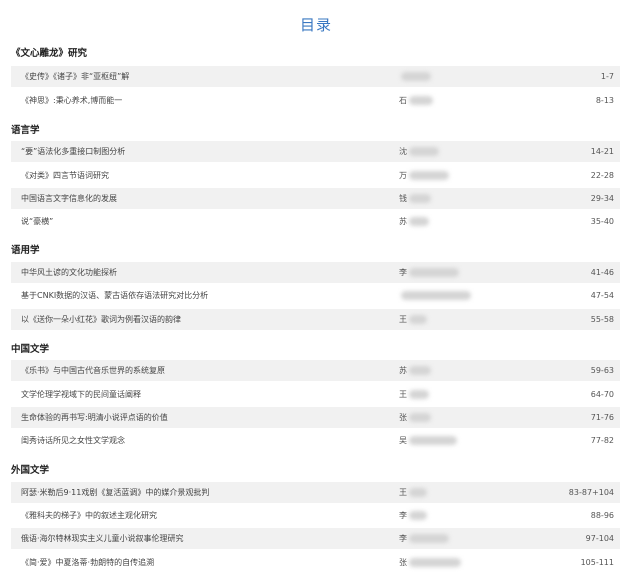 The width and height of the screenshot is (632, 582). Describe the element at coordinates (37, 221) in the screenshot. I see `entry-title: 说“豪横”` at that location.